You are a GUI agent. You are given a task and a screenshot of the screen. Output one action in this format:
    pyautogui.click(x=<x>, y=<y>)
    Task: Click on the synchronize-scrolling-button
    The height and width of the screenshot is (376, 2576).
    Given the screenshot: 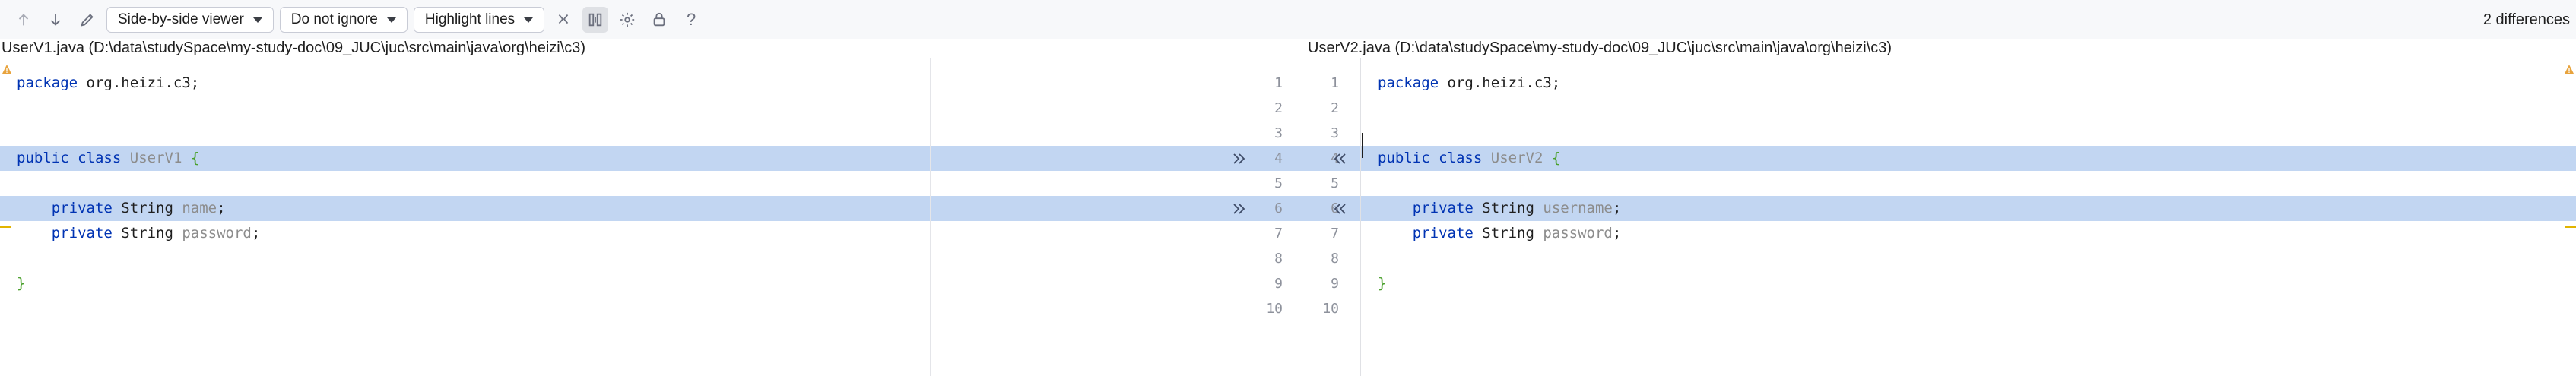 What is the action you would take?
    pyautogui.click(x=595, y=20)
    